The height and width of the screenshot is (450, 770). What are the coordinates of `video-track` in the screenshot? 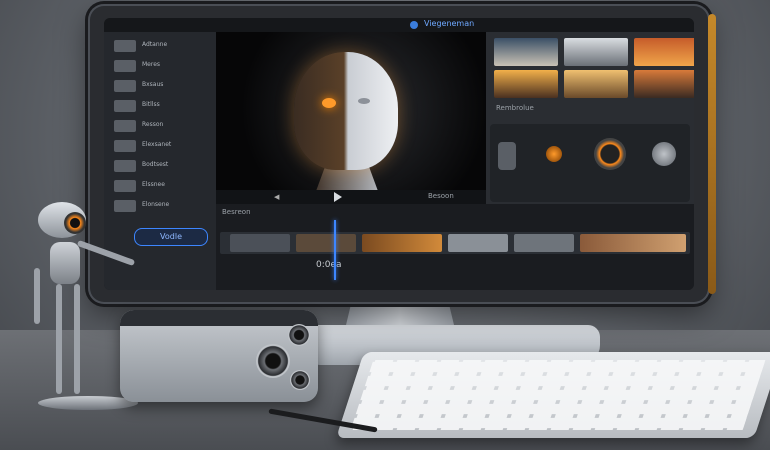 It's located at (455, 243).